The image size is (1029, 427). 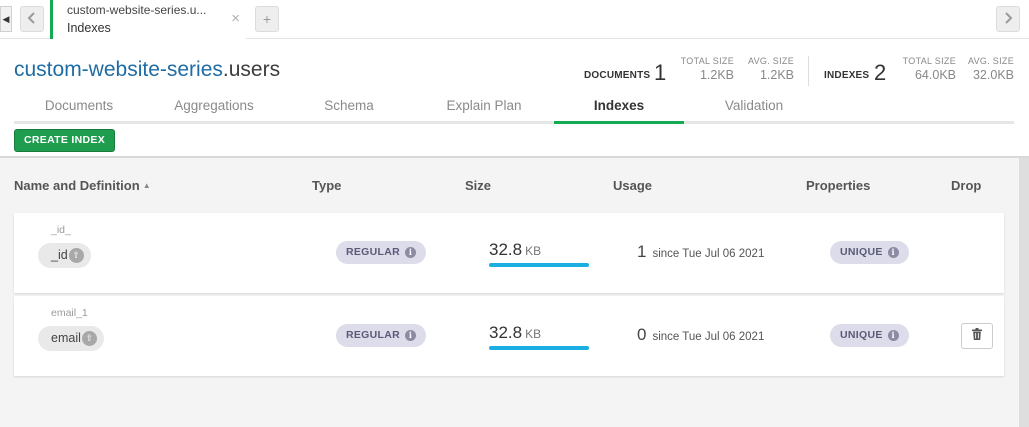 I want to click on indexes-label: INDEXES, so click(x=847, y=75).